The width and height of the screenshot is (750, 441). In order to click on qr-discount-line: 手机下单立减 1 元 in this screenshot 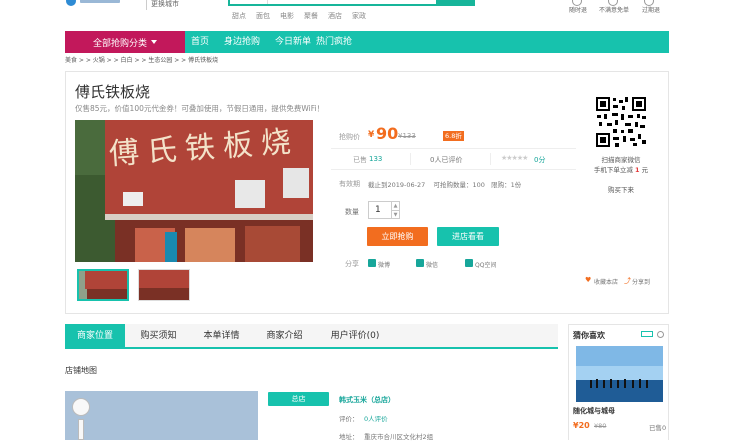, I will do `click(621, 169)`.